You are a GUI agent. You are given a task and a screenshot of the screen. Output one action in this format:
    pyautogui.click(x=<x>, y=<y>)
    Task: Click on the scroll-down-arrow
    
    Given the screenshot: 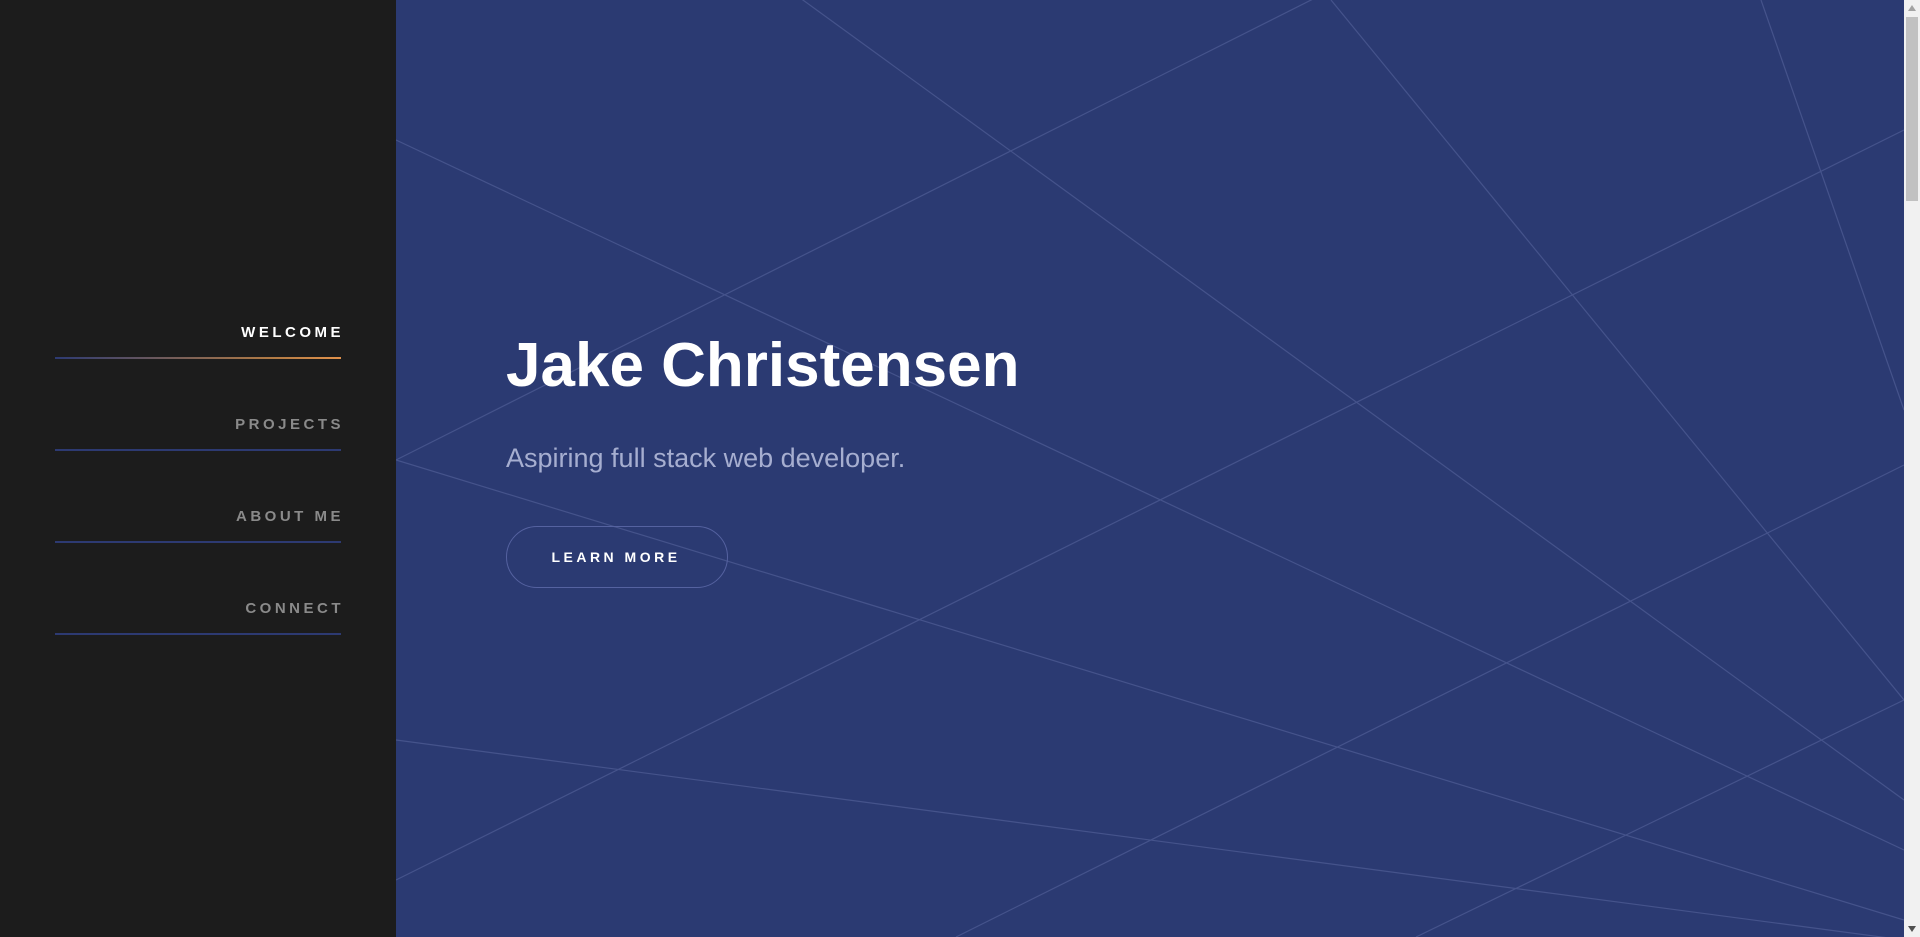 What is the action you would take?
    pyautogui.click(x=1912, y=929)
    